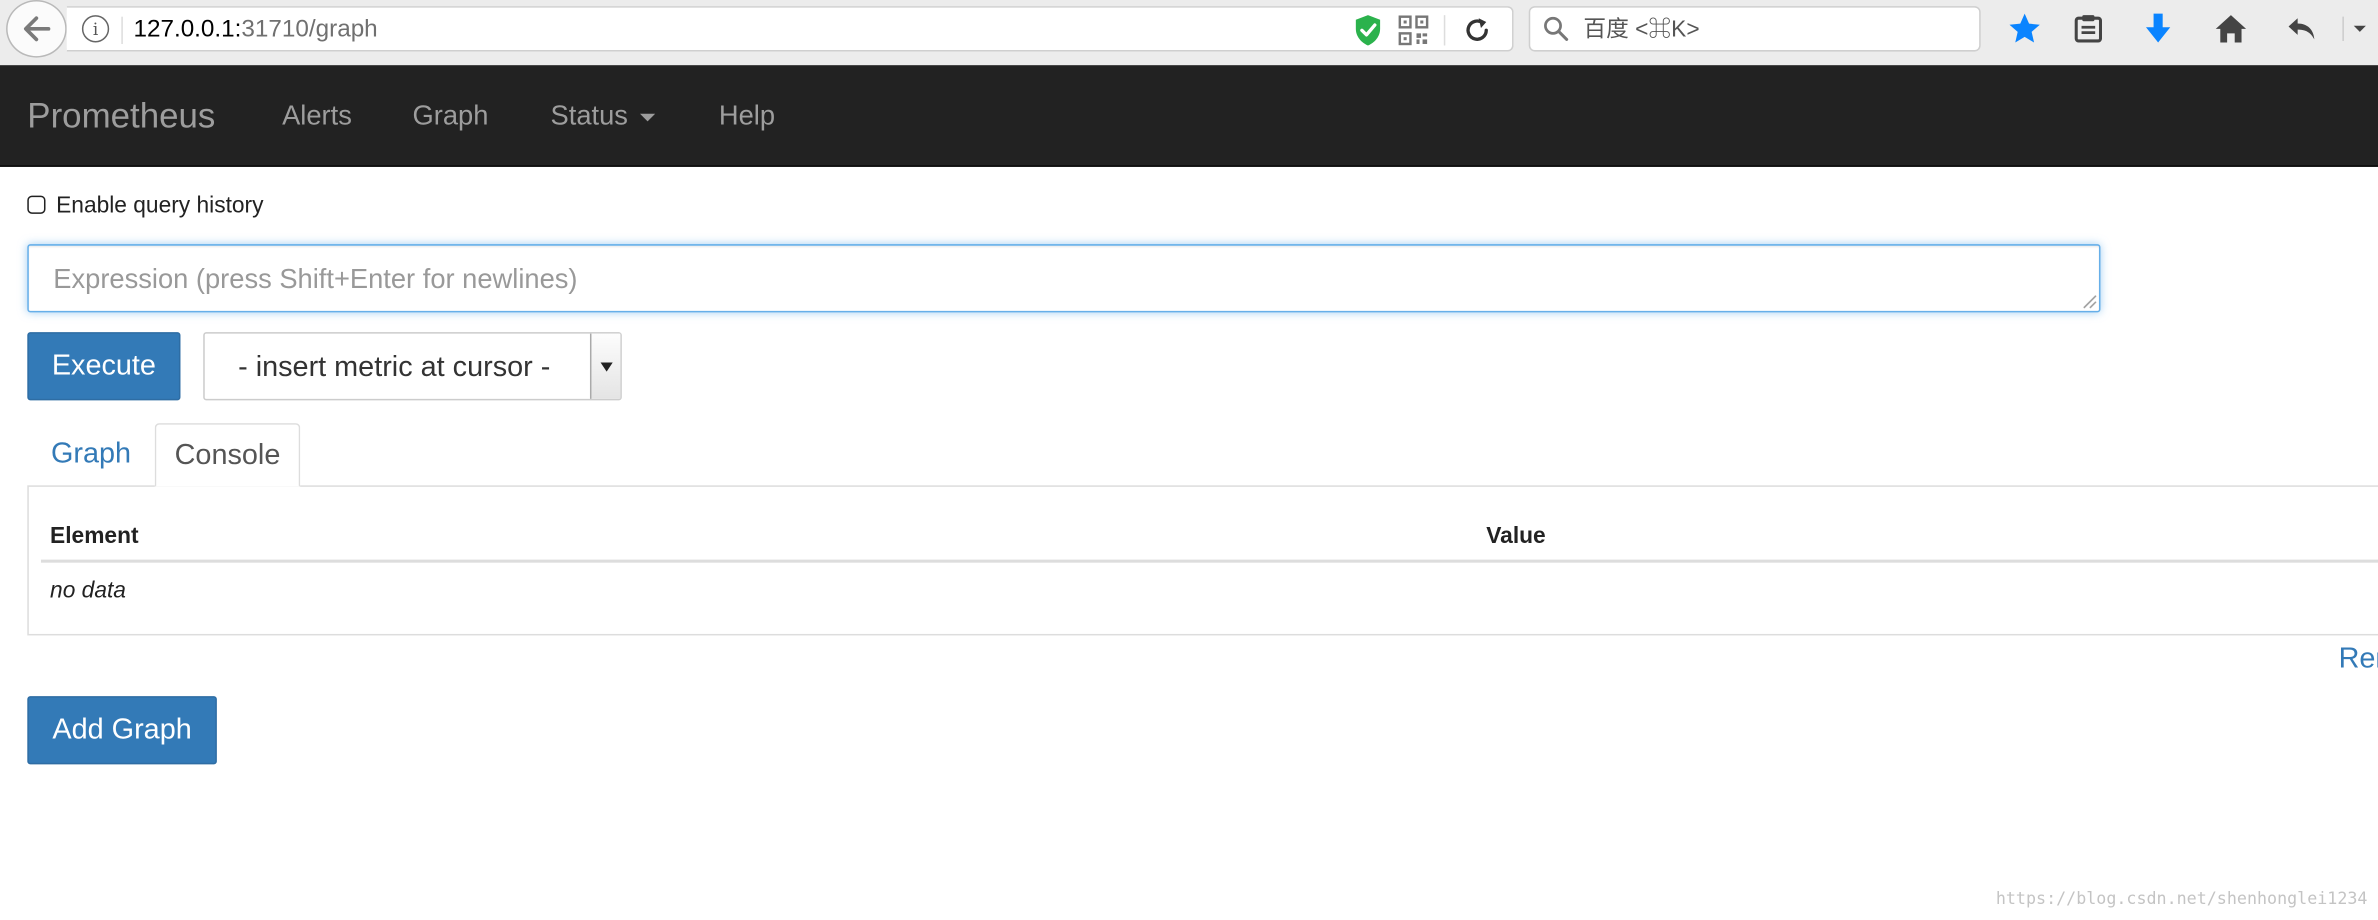 The height and width of the screenshot is (920, 2378). Describe the element at coordinates (122, 730) in the screenshot. I see `add-graph-button: Add Graph` at that location.